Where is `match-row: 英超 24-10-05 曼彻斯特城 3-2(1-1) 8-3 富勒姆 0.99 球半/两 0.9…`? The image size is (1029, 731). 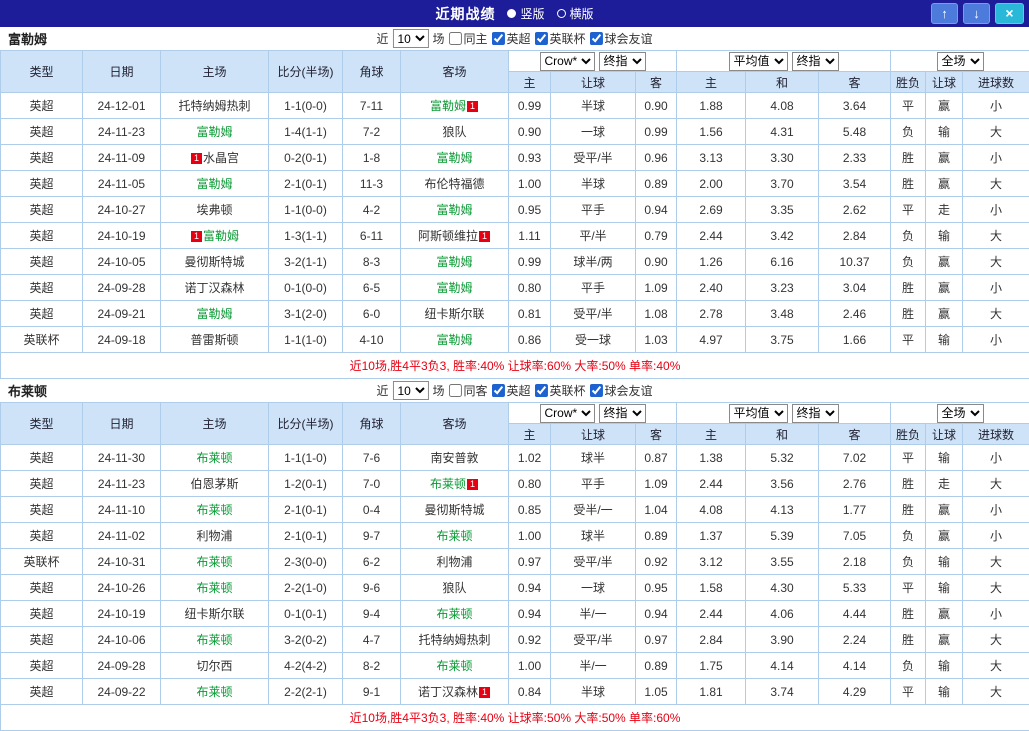 match-row: 英超 24-10-05 曼彻斯特城 3-2(1-1) 8-3 富勒姆 0.99 球半/两 0.9… is located at coordinates (514, 261).